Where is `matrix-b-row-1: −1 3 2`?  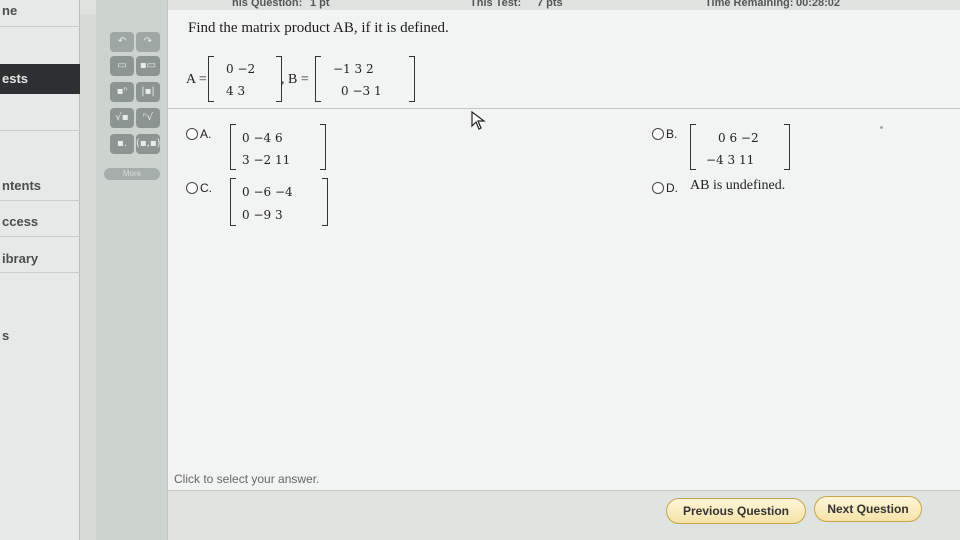
matrix-b-row-1: −1 3 2 is located at coordinates (353, 69).